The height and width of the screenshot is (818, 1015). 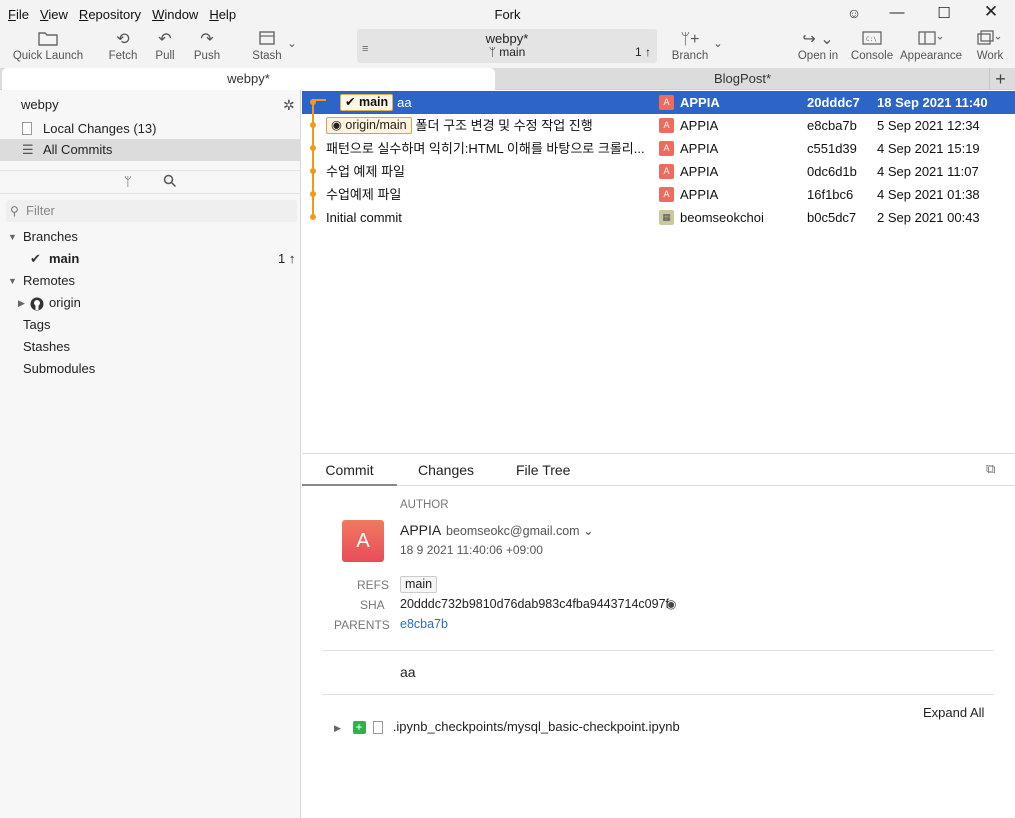 I want to click on author-date: 18 9 2021 11:40:06 +09:00, so click(x=471, y=550).